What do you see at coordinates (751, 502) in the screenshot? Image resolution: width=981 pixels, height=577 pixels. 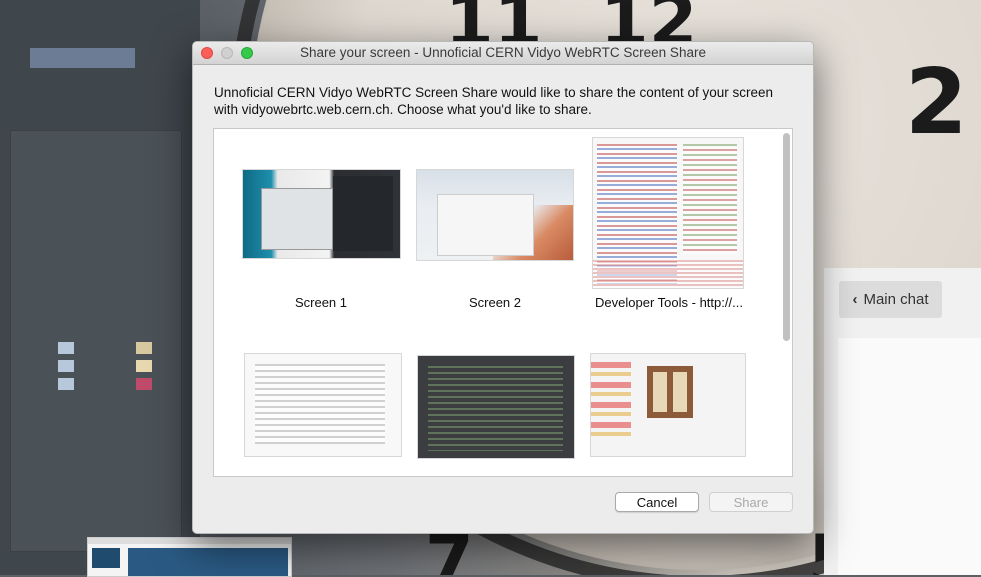 I see `share-button: Share` at bounding box center [751, 502].